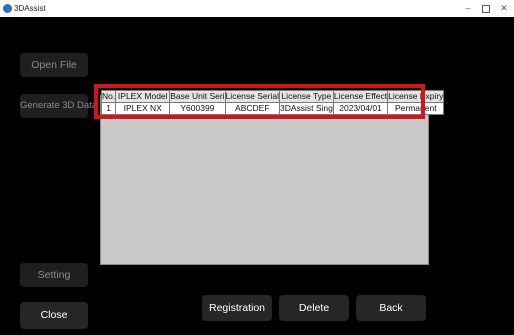 This screenshot has height=335, width=514. I want to click on highlight-box, so click(259, 101).